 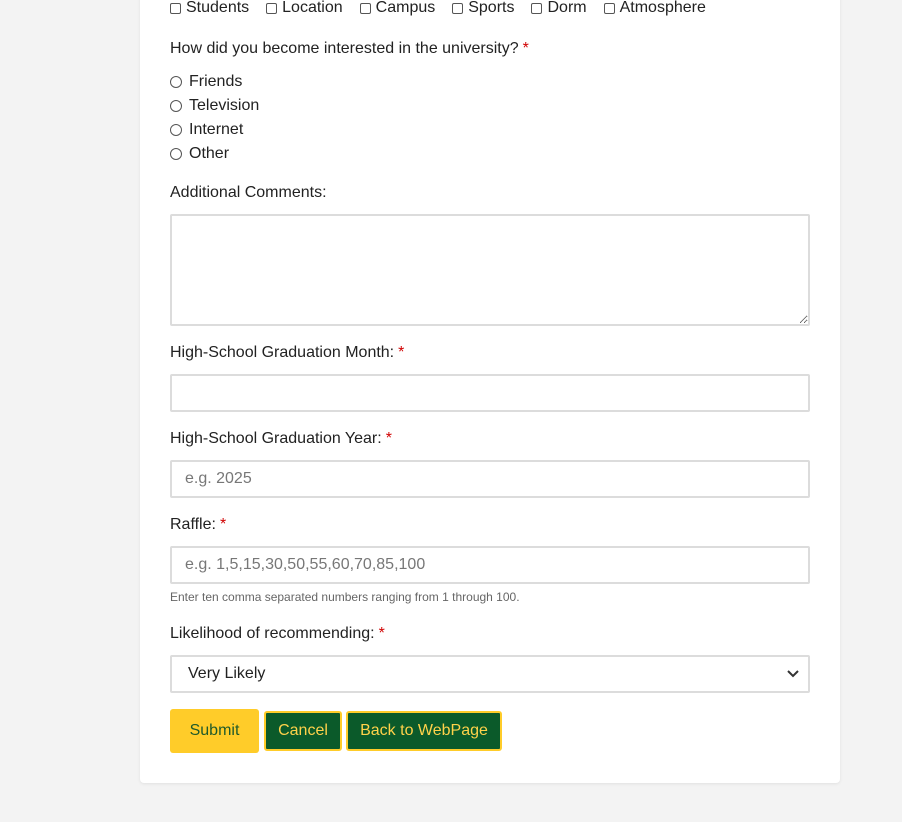 What do you see at coordinates (216, 129) in the screenshot?
I see `radio-label: Internet` at bounding box center [216, 129].